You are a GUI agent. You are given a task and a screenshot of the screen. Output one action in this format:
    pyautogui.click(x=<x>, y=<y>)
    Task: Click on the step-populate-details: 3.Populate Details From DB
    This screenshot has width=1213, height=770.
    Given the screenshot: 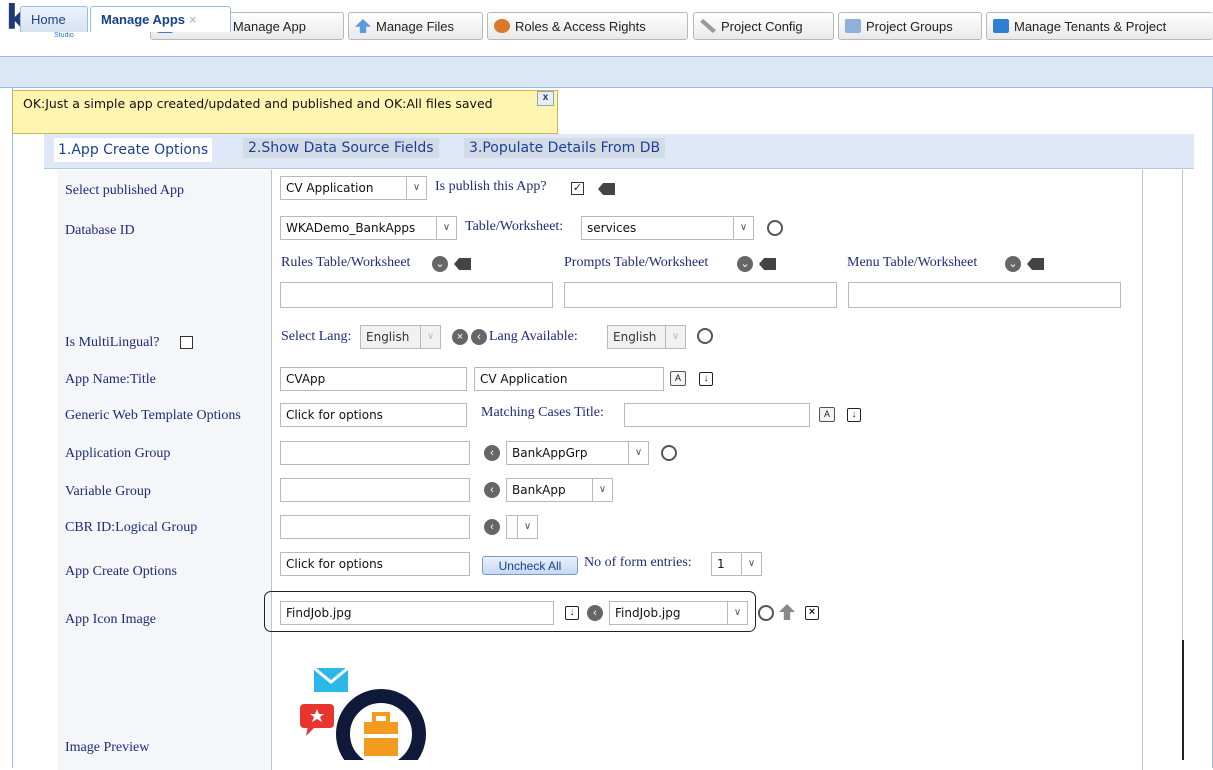 What is the action you would take?
    pyautogui.click(x=565, y=148)
    